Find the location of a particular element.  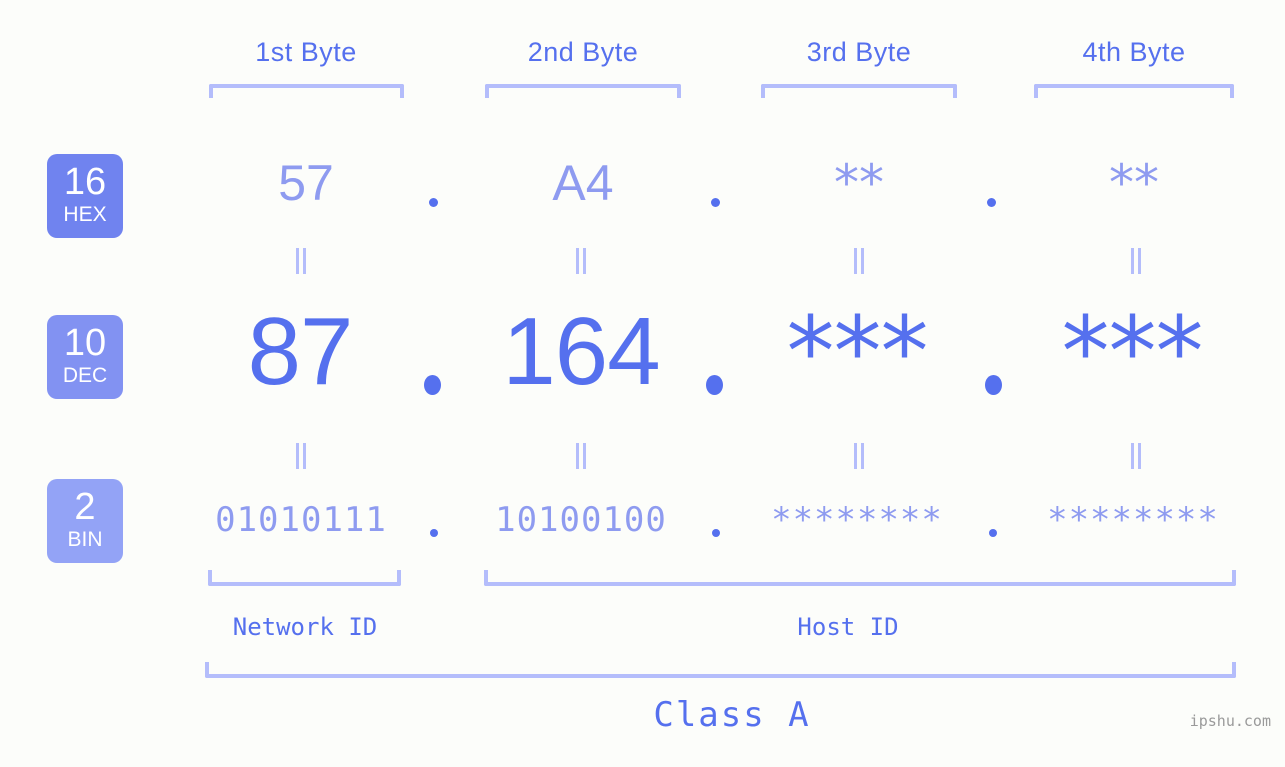

bin-byte-3: ******** is located at coordinates (857, 520).